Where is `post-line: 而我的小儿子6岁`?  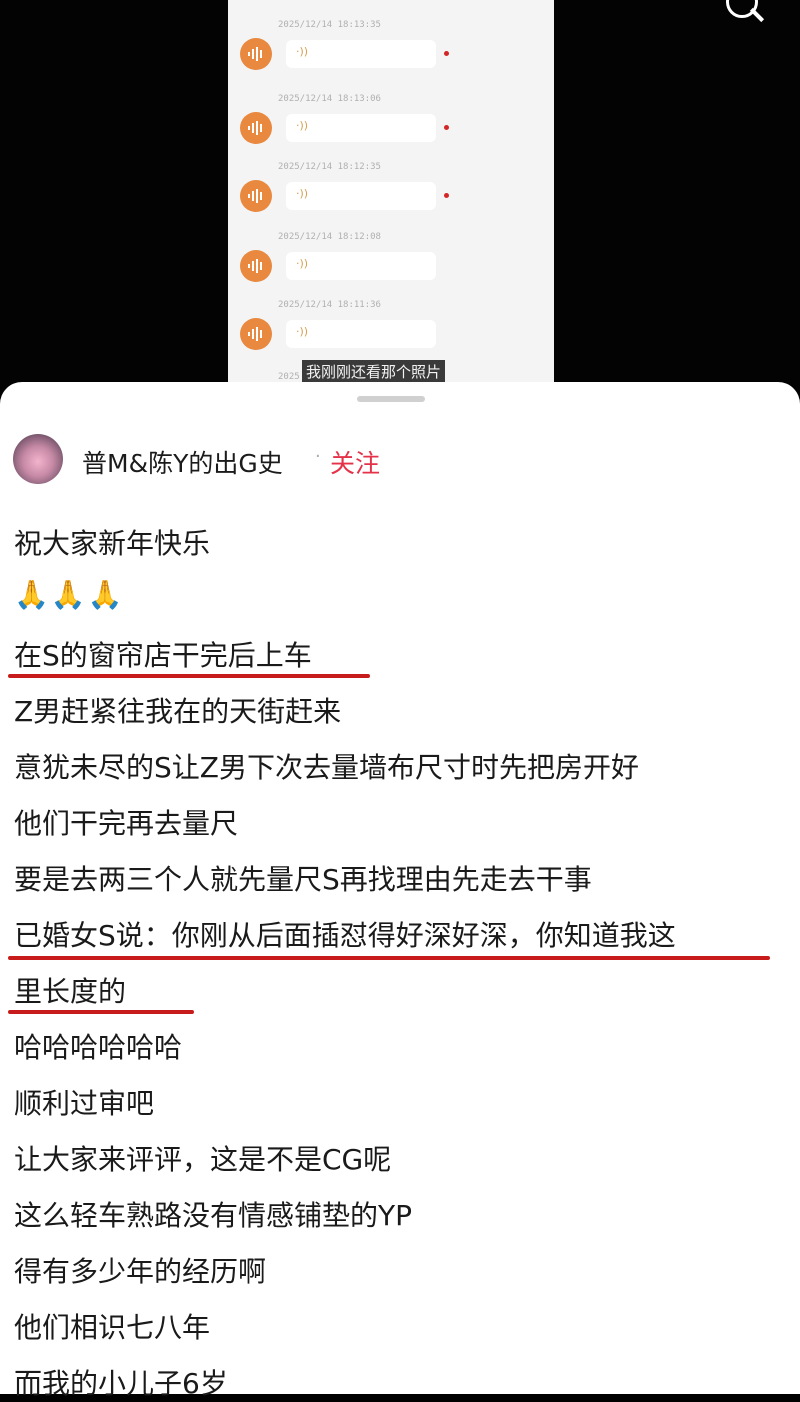
post-line: 而我的小儿子6岁 is located at coordinates (121, 1383).